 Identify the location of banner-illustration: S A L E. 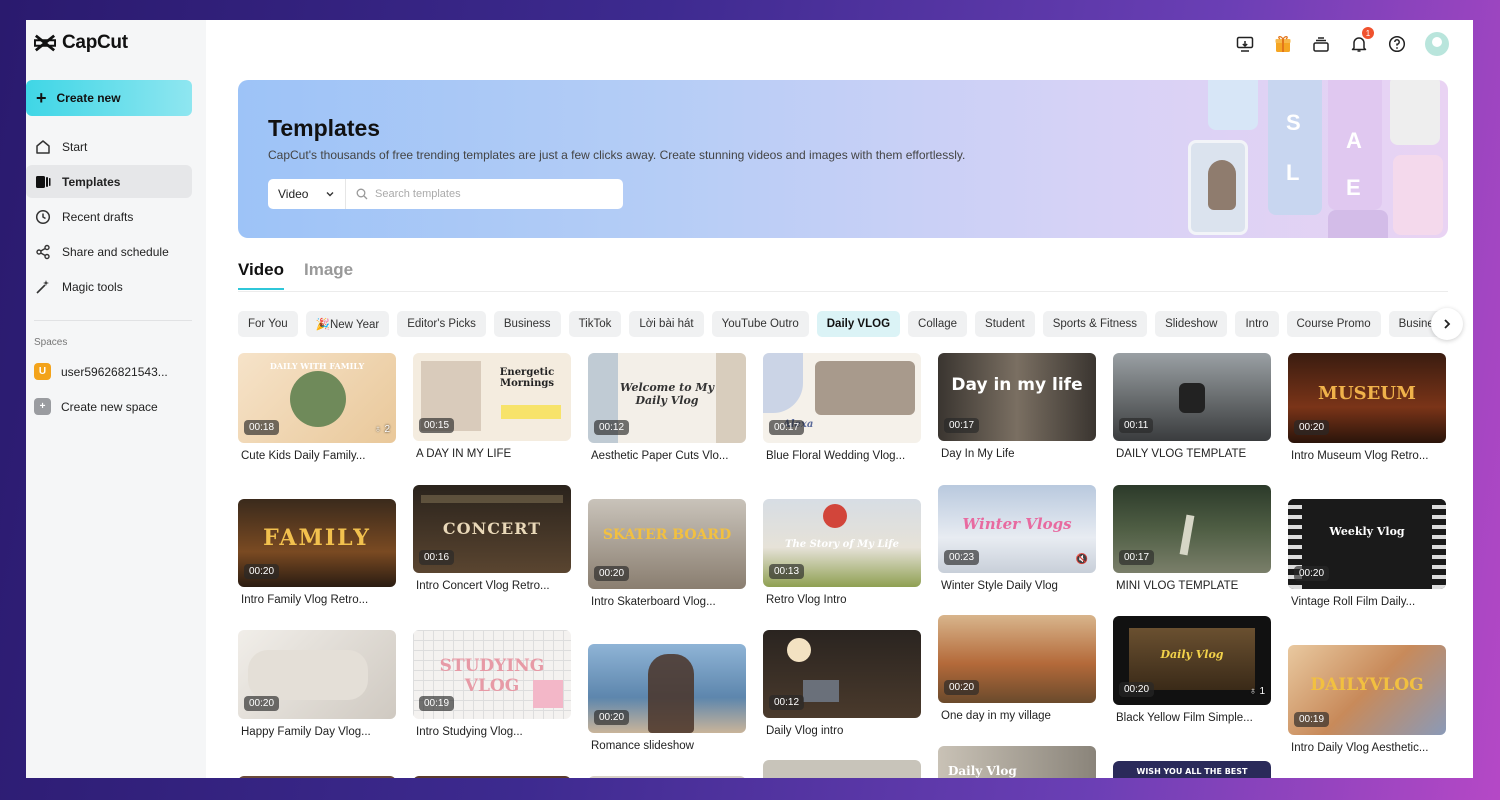
(1313, 159).